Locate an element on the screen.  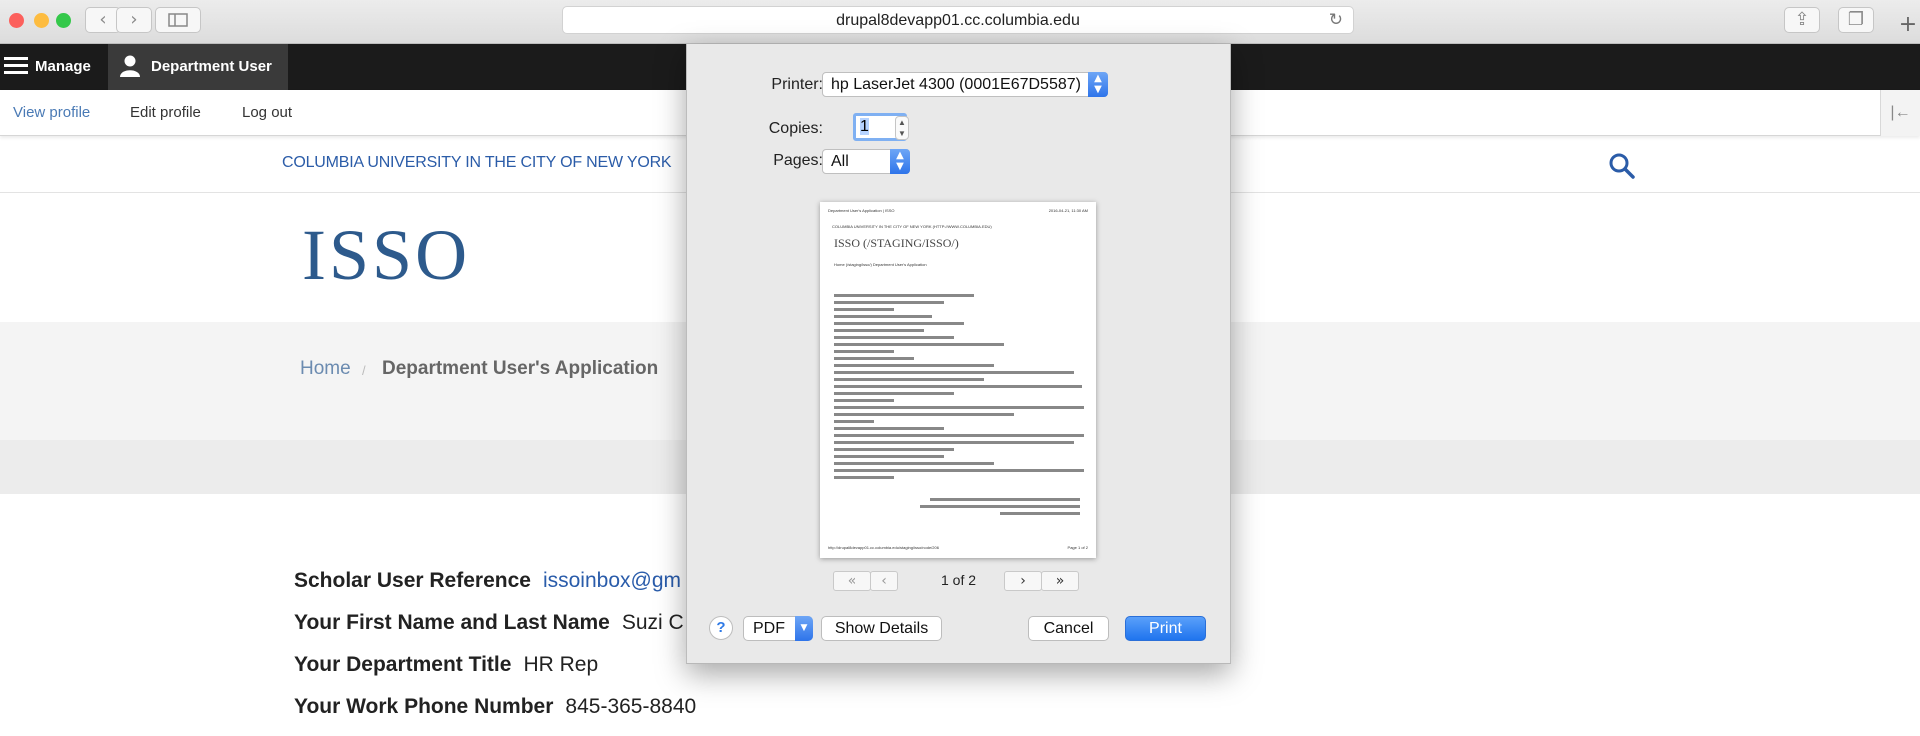
menu-icon is located at coordinates (16, 68).